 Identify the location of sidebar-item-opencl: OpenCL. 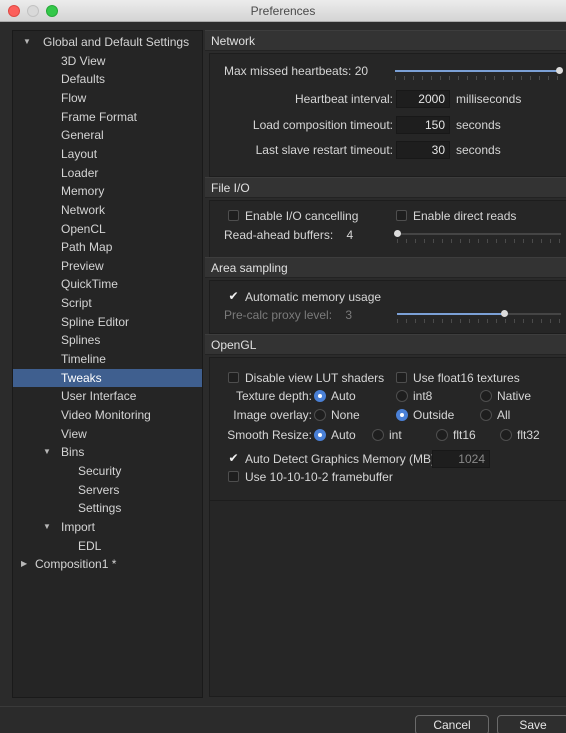
(107, 229).